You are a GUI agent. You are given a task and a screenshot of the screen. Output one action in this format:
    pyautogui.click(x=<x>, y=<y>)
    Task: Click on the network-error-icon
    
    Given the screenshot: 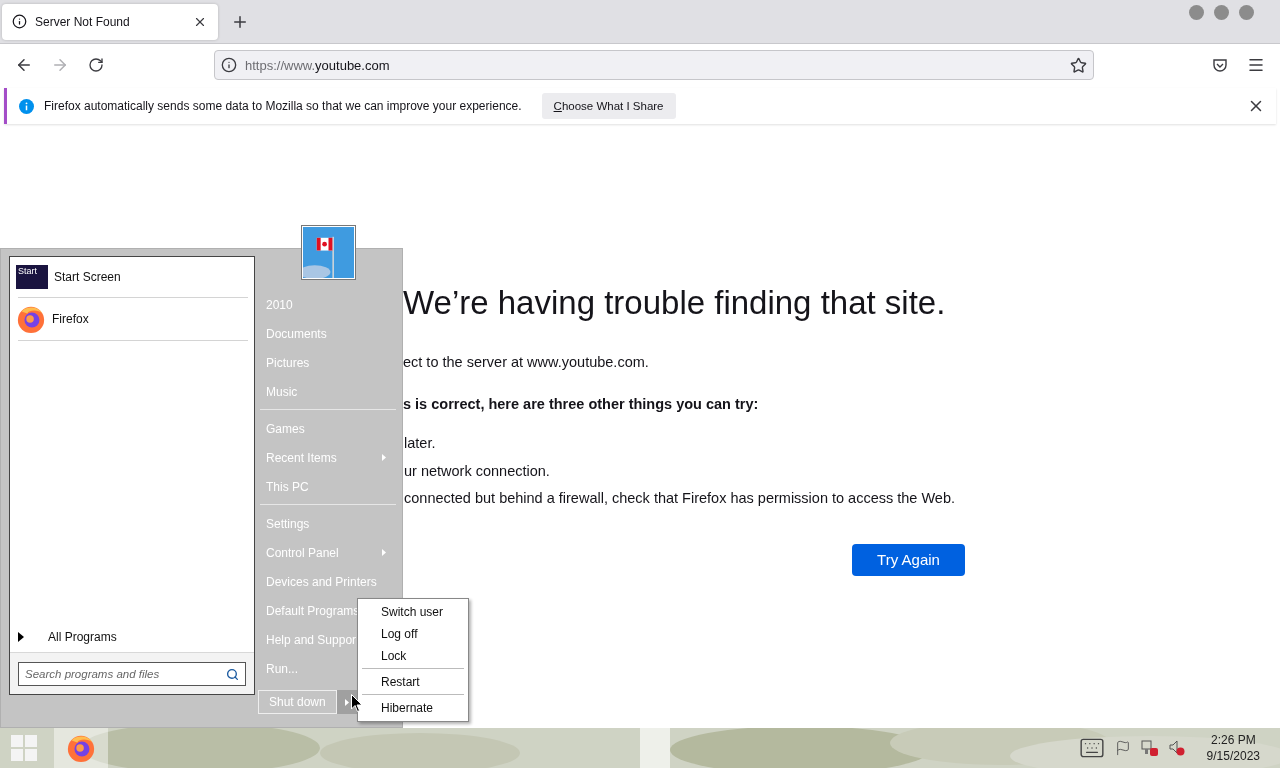 What is the action you would take?
    pyautogui.click(x=1149, y=748)
    